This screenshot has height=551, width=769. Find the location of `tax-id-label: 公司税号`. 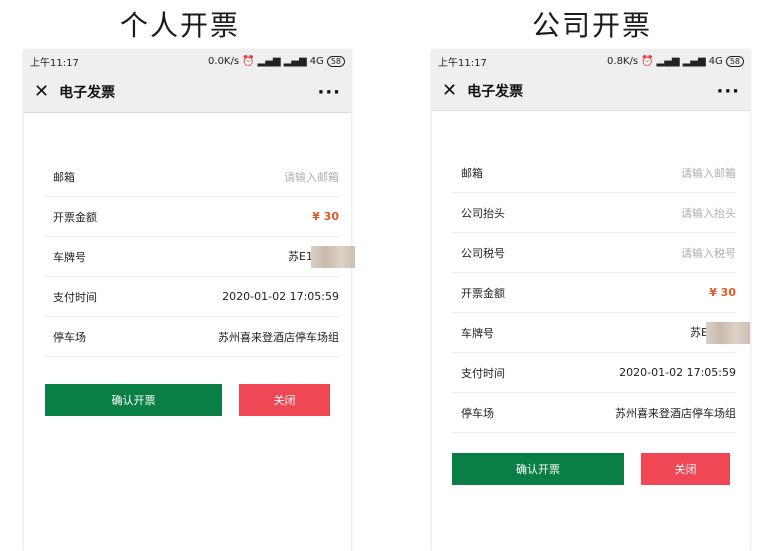

tax-id-label: 公司税号 is located at coordinates (483, 253).